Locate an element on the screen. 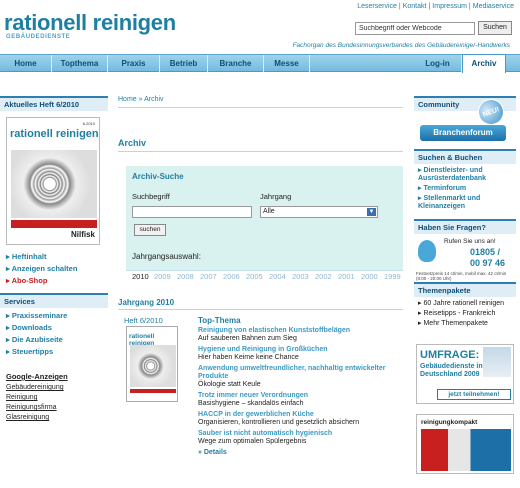 The height and width of the screenshot is (488, 520). issue-cover-thumb: rationell reinigen is located at coordinates (152, 364).